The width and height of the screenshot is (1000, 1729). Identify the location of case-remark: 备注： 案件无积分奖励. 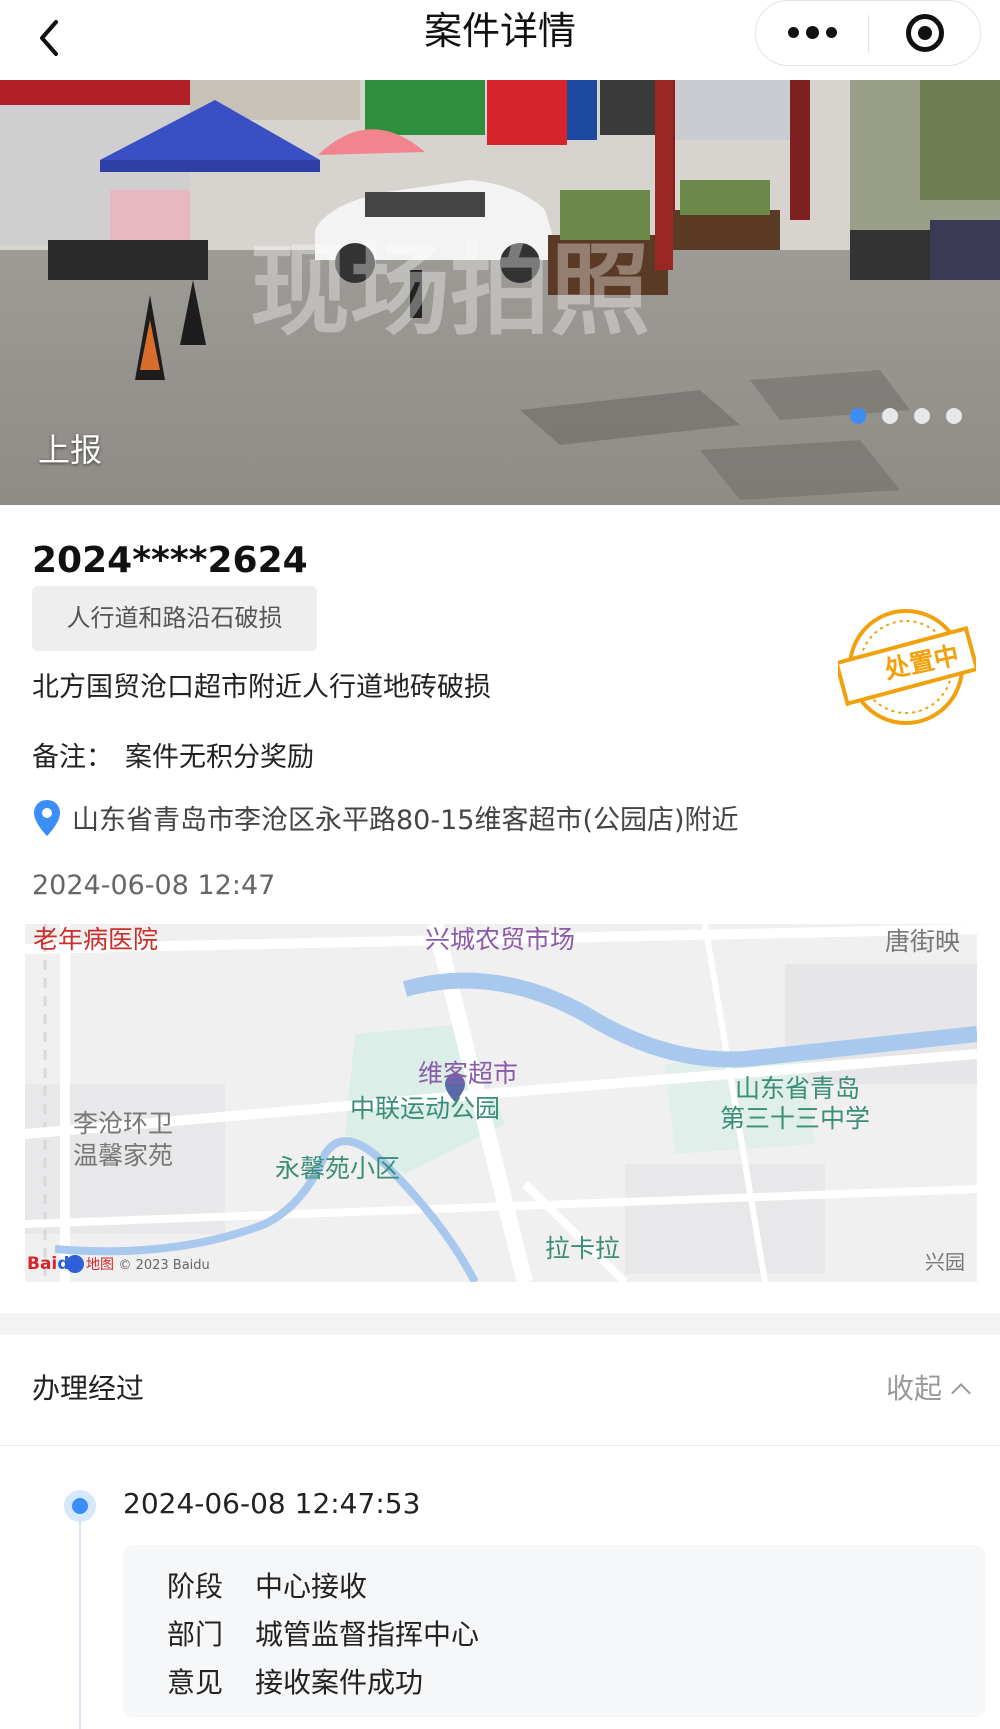
(173, 754).